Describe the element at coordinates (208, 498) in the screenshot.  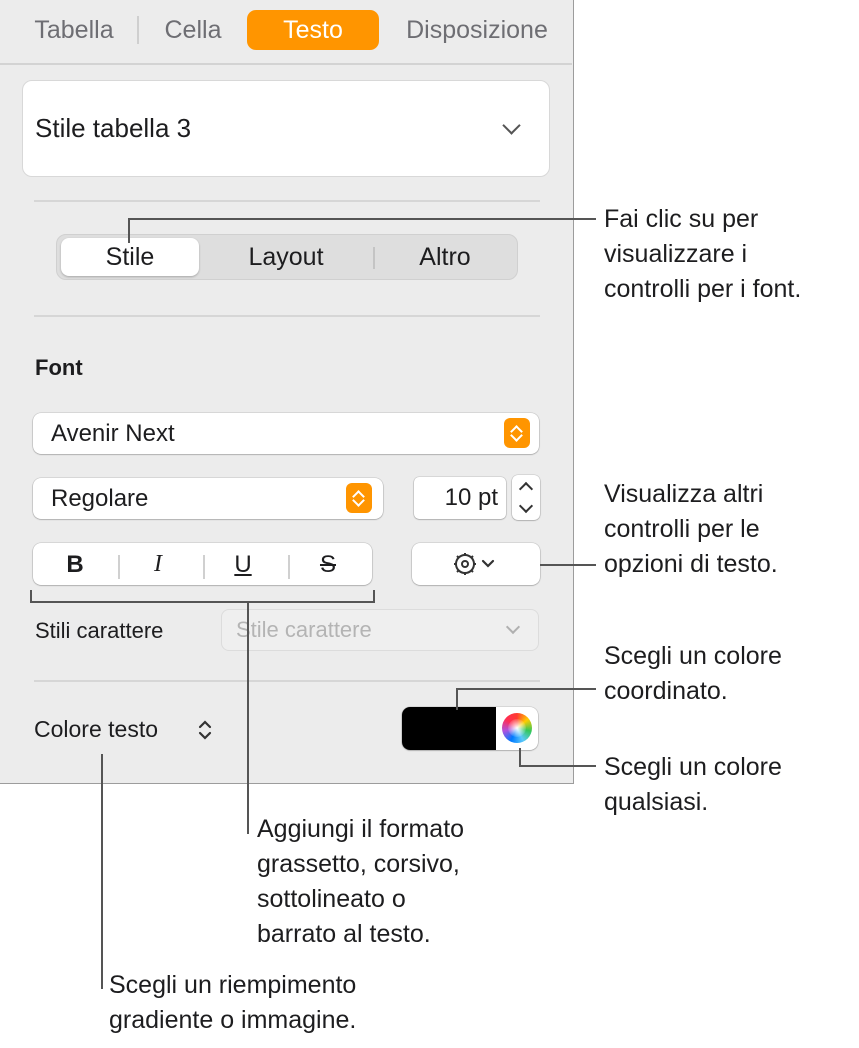
I see `typeface-popup: Regolare` at that location.